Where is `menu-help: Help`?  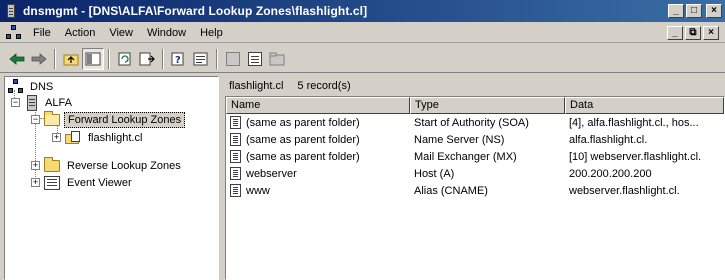
menu-help: Help is located at coordinates (211, 33).